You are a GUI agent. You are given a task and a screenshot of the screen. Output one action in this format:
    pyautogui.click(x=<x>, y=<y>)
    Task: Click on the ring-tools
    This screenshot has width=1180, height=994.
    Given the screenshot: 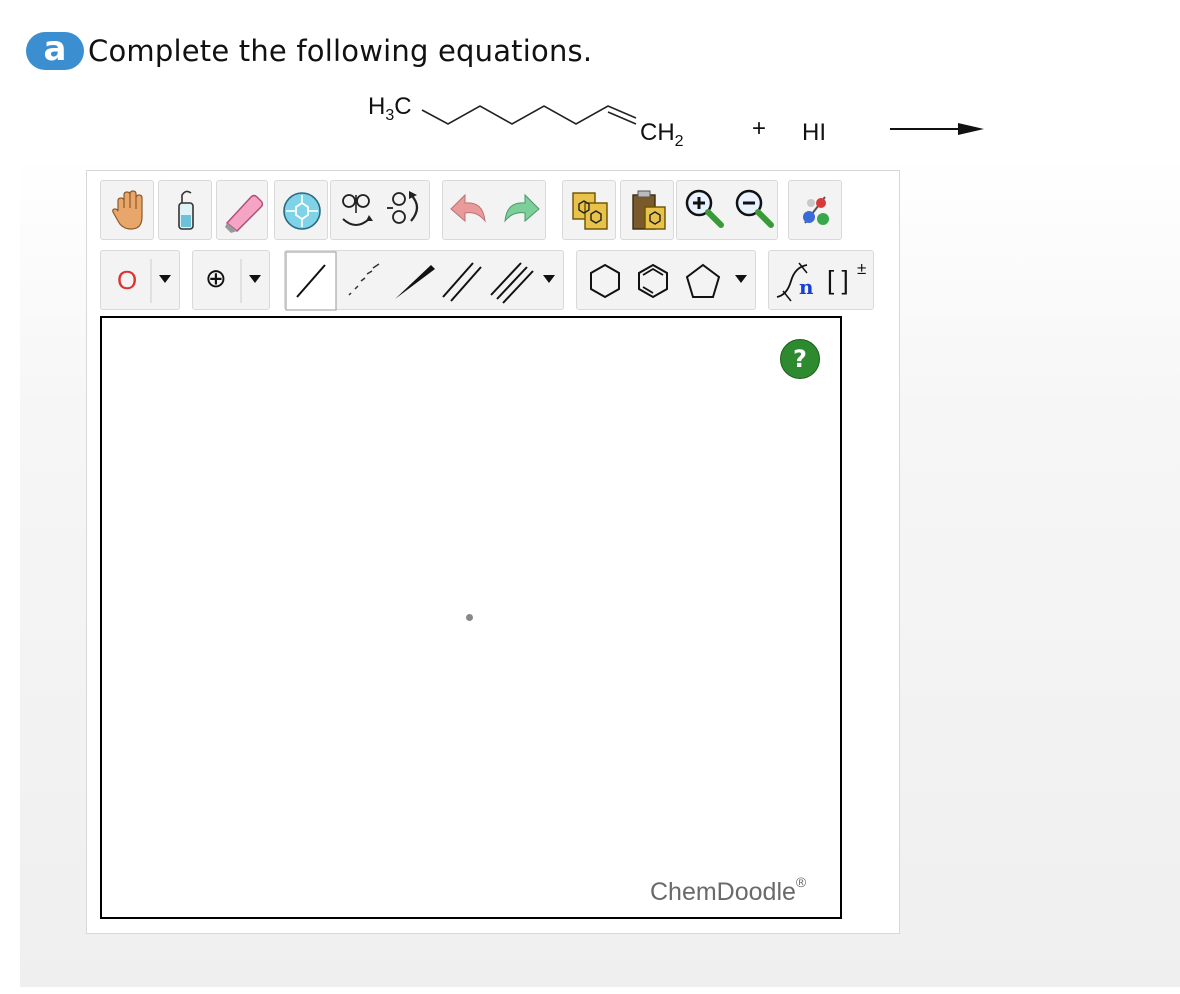 What is the action you would take?
    pyautogui.click(x=668, y=281)
    